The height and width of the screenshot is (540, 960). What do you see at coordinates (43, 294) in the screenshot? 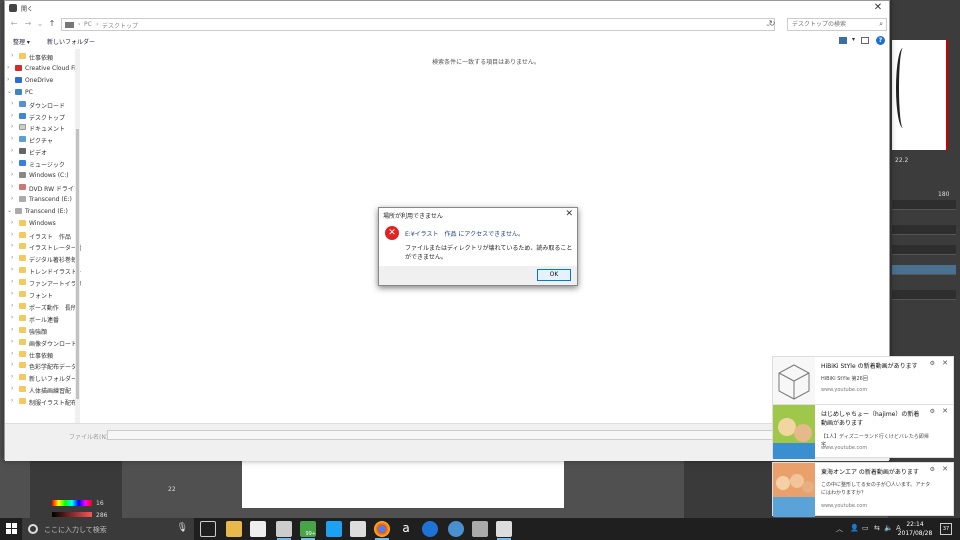
I see `nav-item: › フォント` at bounding box center [43, 294].